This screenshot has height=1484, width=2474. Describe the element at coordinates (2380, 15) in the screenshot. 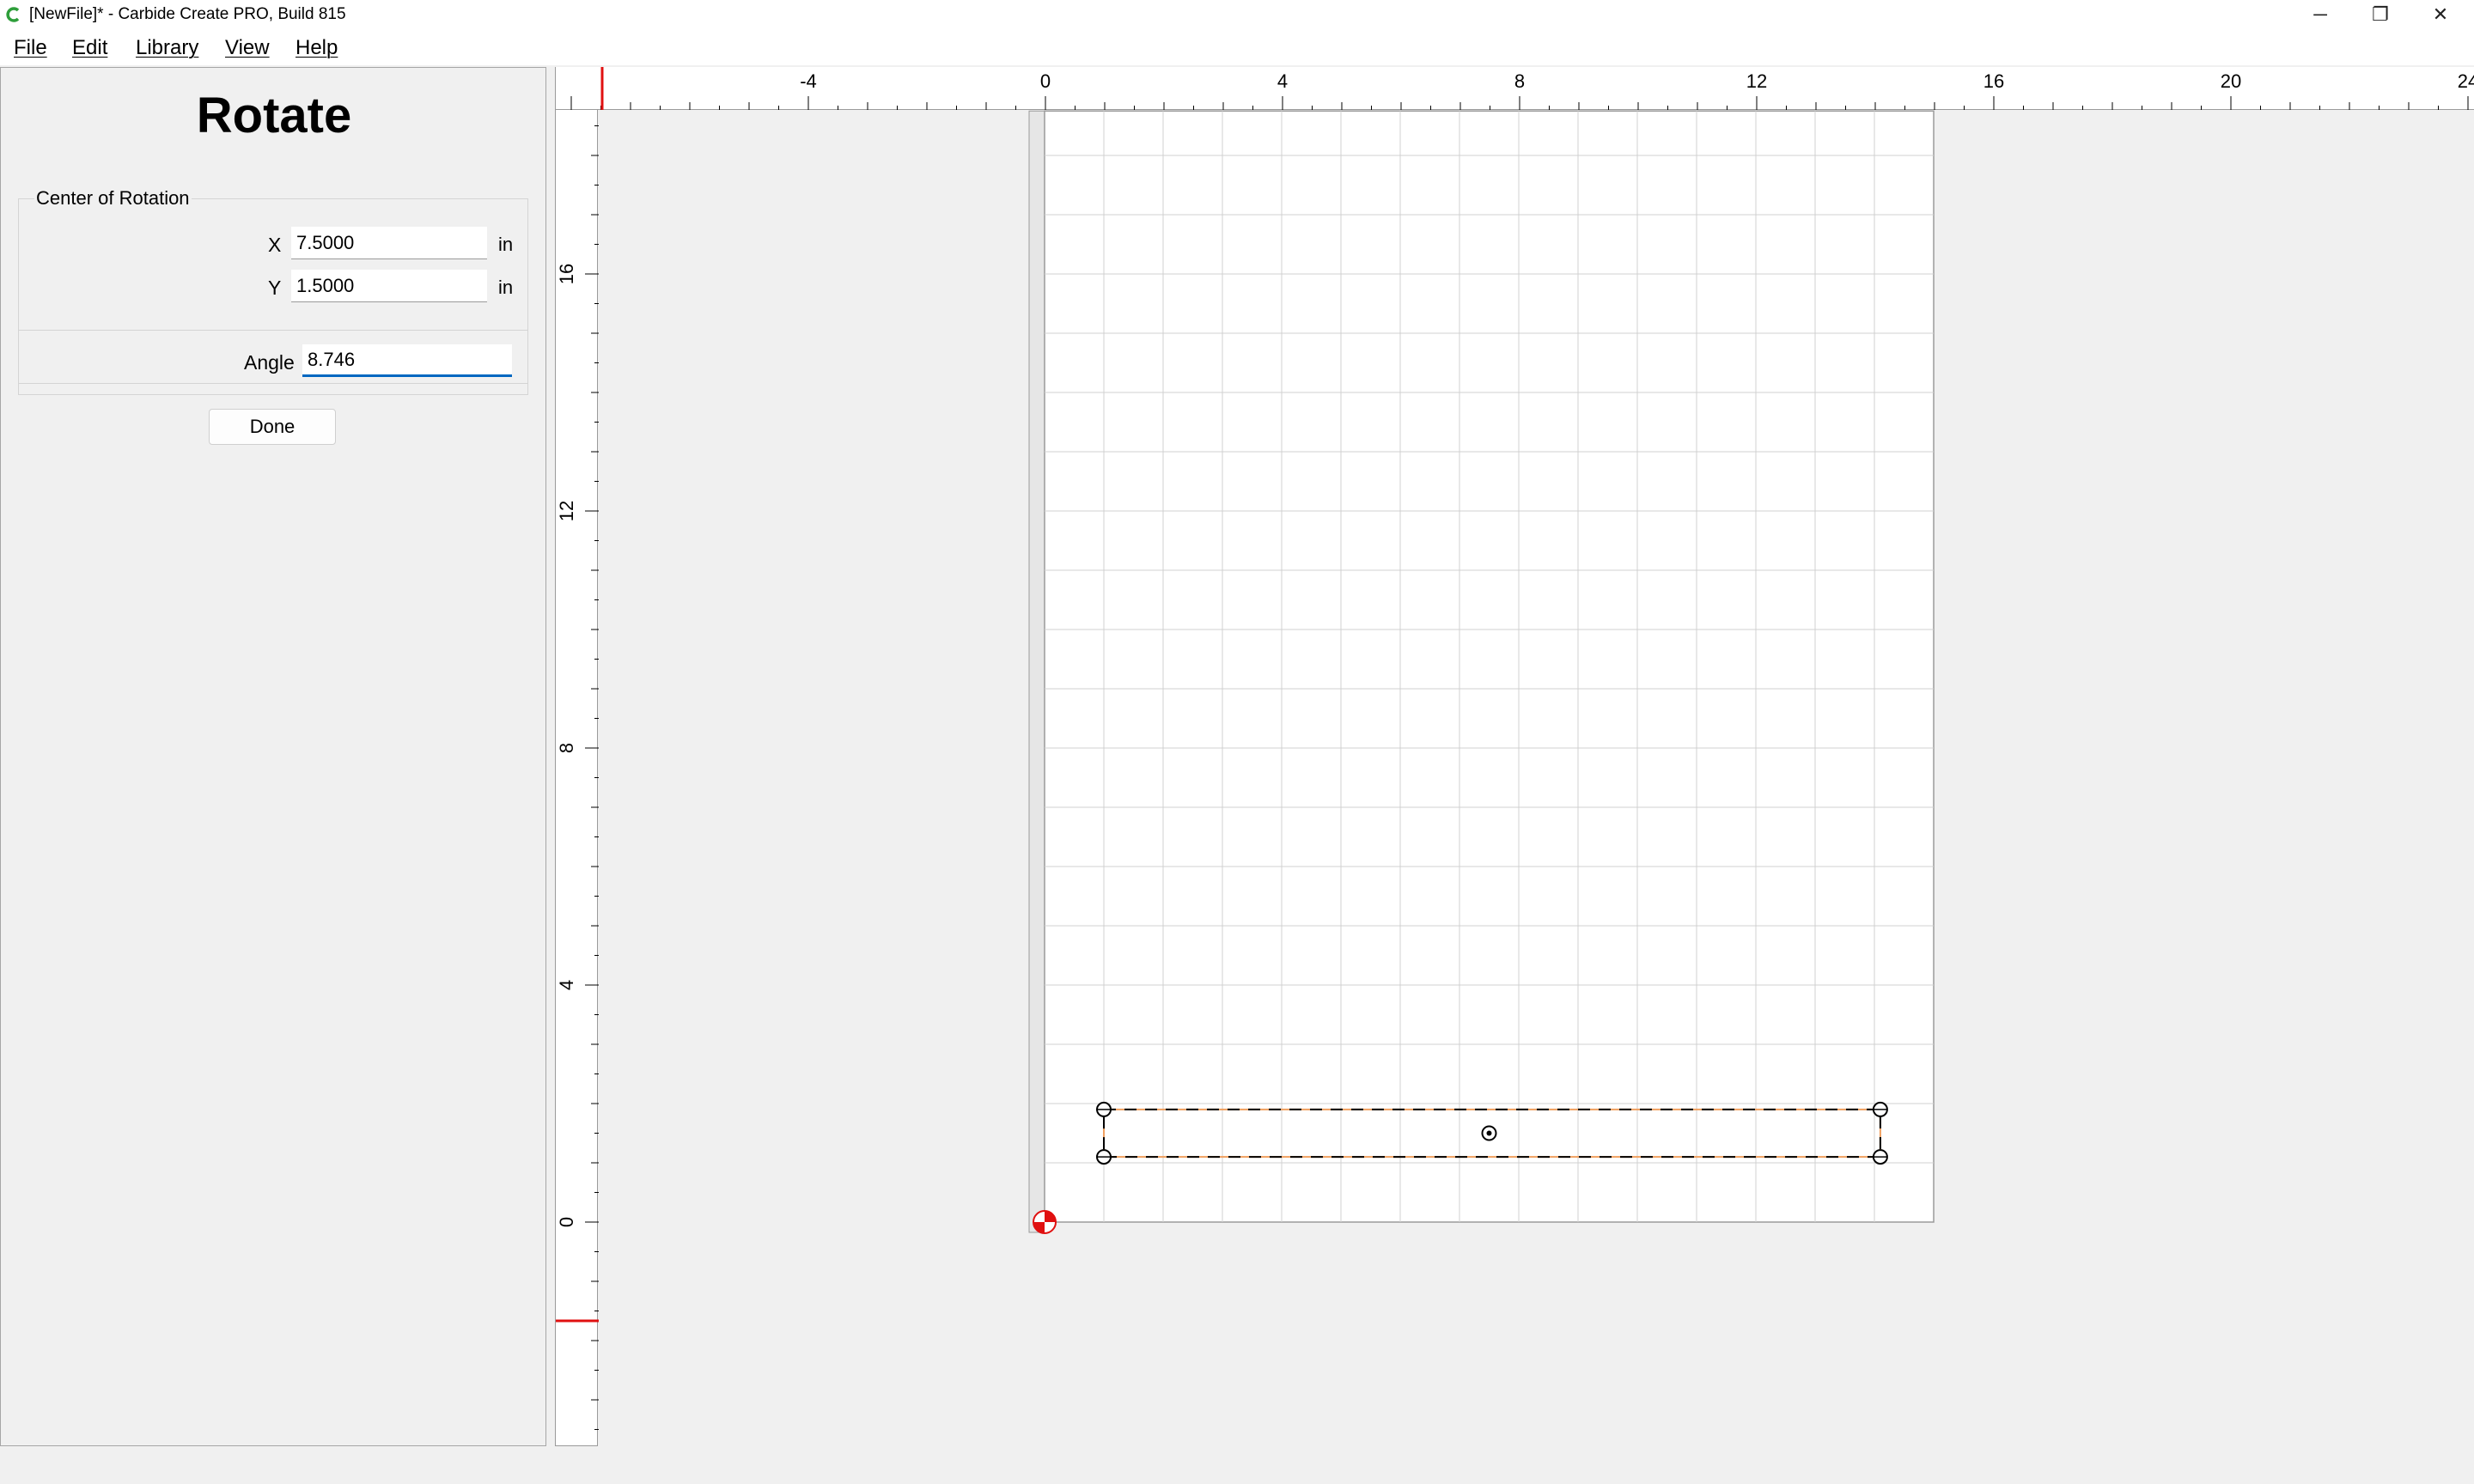

I see `maximize-icon: ❐` at that location.